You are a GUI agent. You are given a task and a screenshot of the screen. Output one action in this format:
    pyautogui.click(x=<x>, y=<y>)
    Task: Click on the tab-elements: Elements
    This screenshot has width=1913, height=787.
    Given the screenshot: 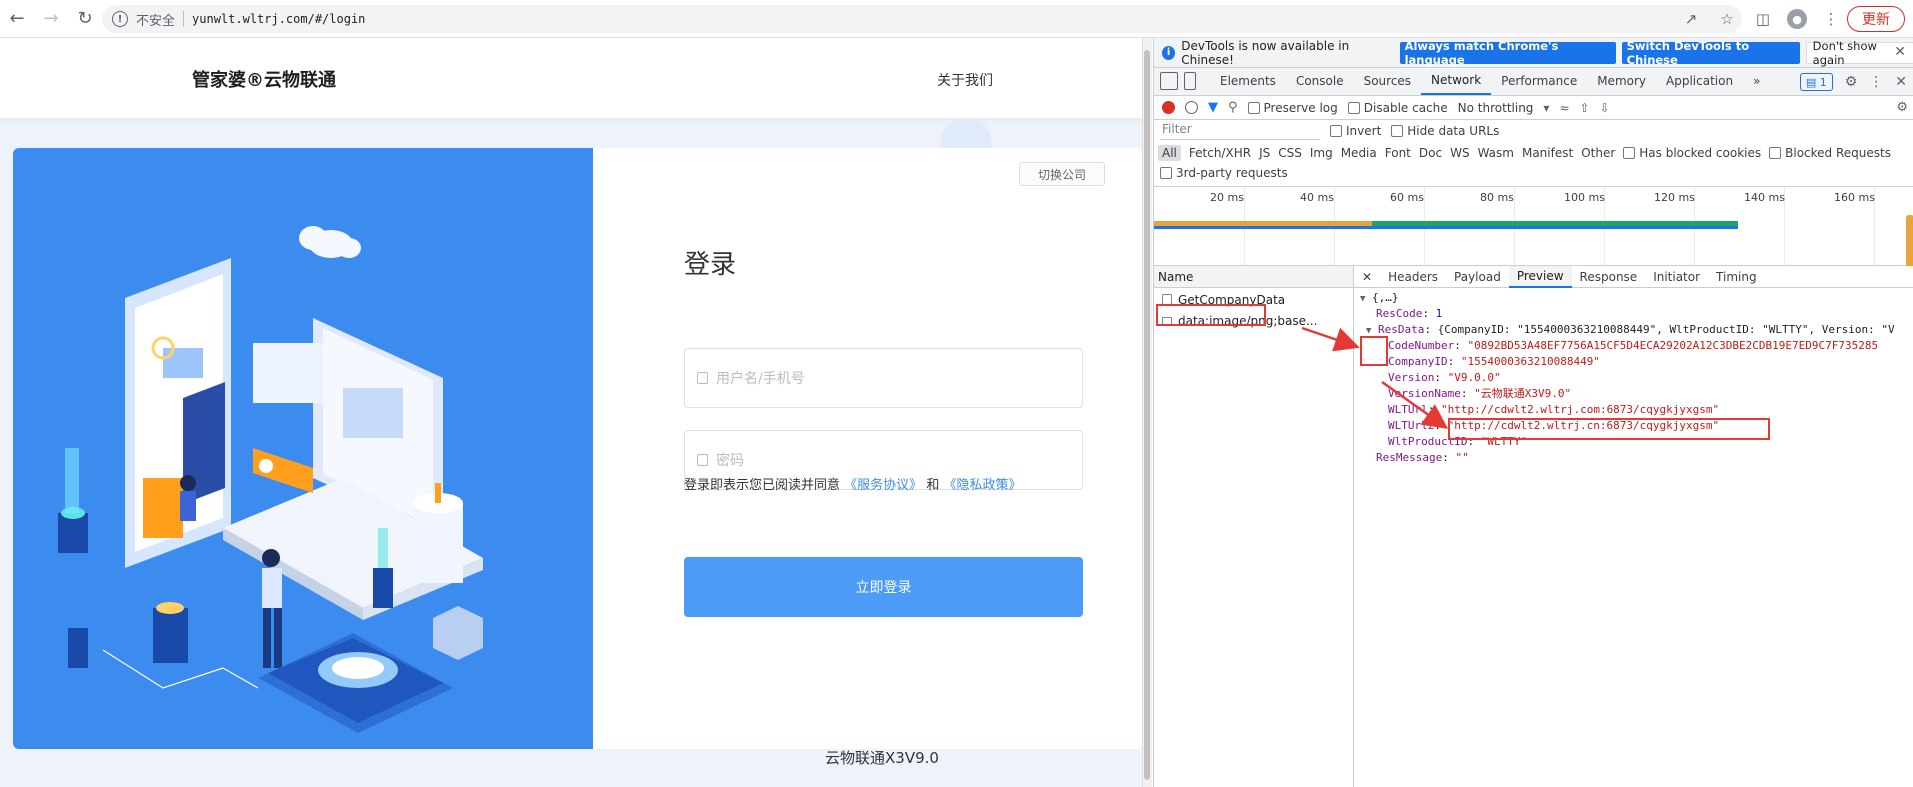 What is the action you would take?
    pyautogui.click(x=1248, y=81)
    